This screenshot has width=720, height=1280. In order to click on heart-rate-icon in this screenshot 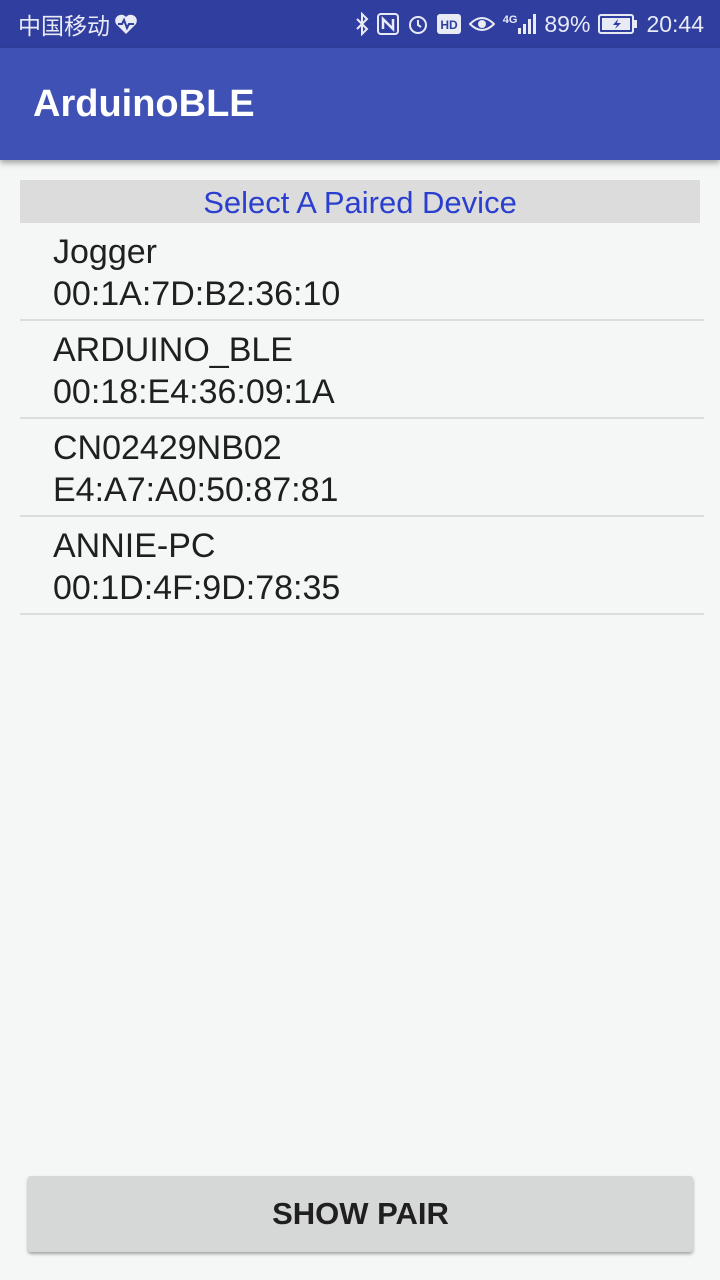, I will do `click(126, 24)`.